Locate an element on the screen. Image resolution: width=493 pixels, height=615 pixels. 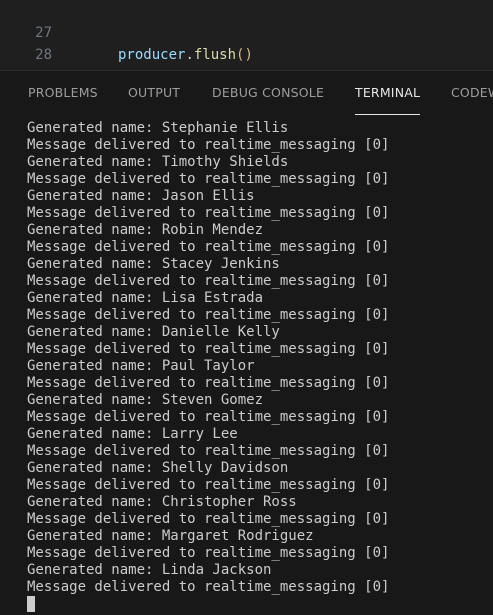
tab-codewhisperer: CODEWHISPERER is located at coordinates (472, 100).